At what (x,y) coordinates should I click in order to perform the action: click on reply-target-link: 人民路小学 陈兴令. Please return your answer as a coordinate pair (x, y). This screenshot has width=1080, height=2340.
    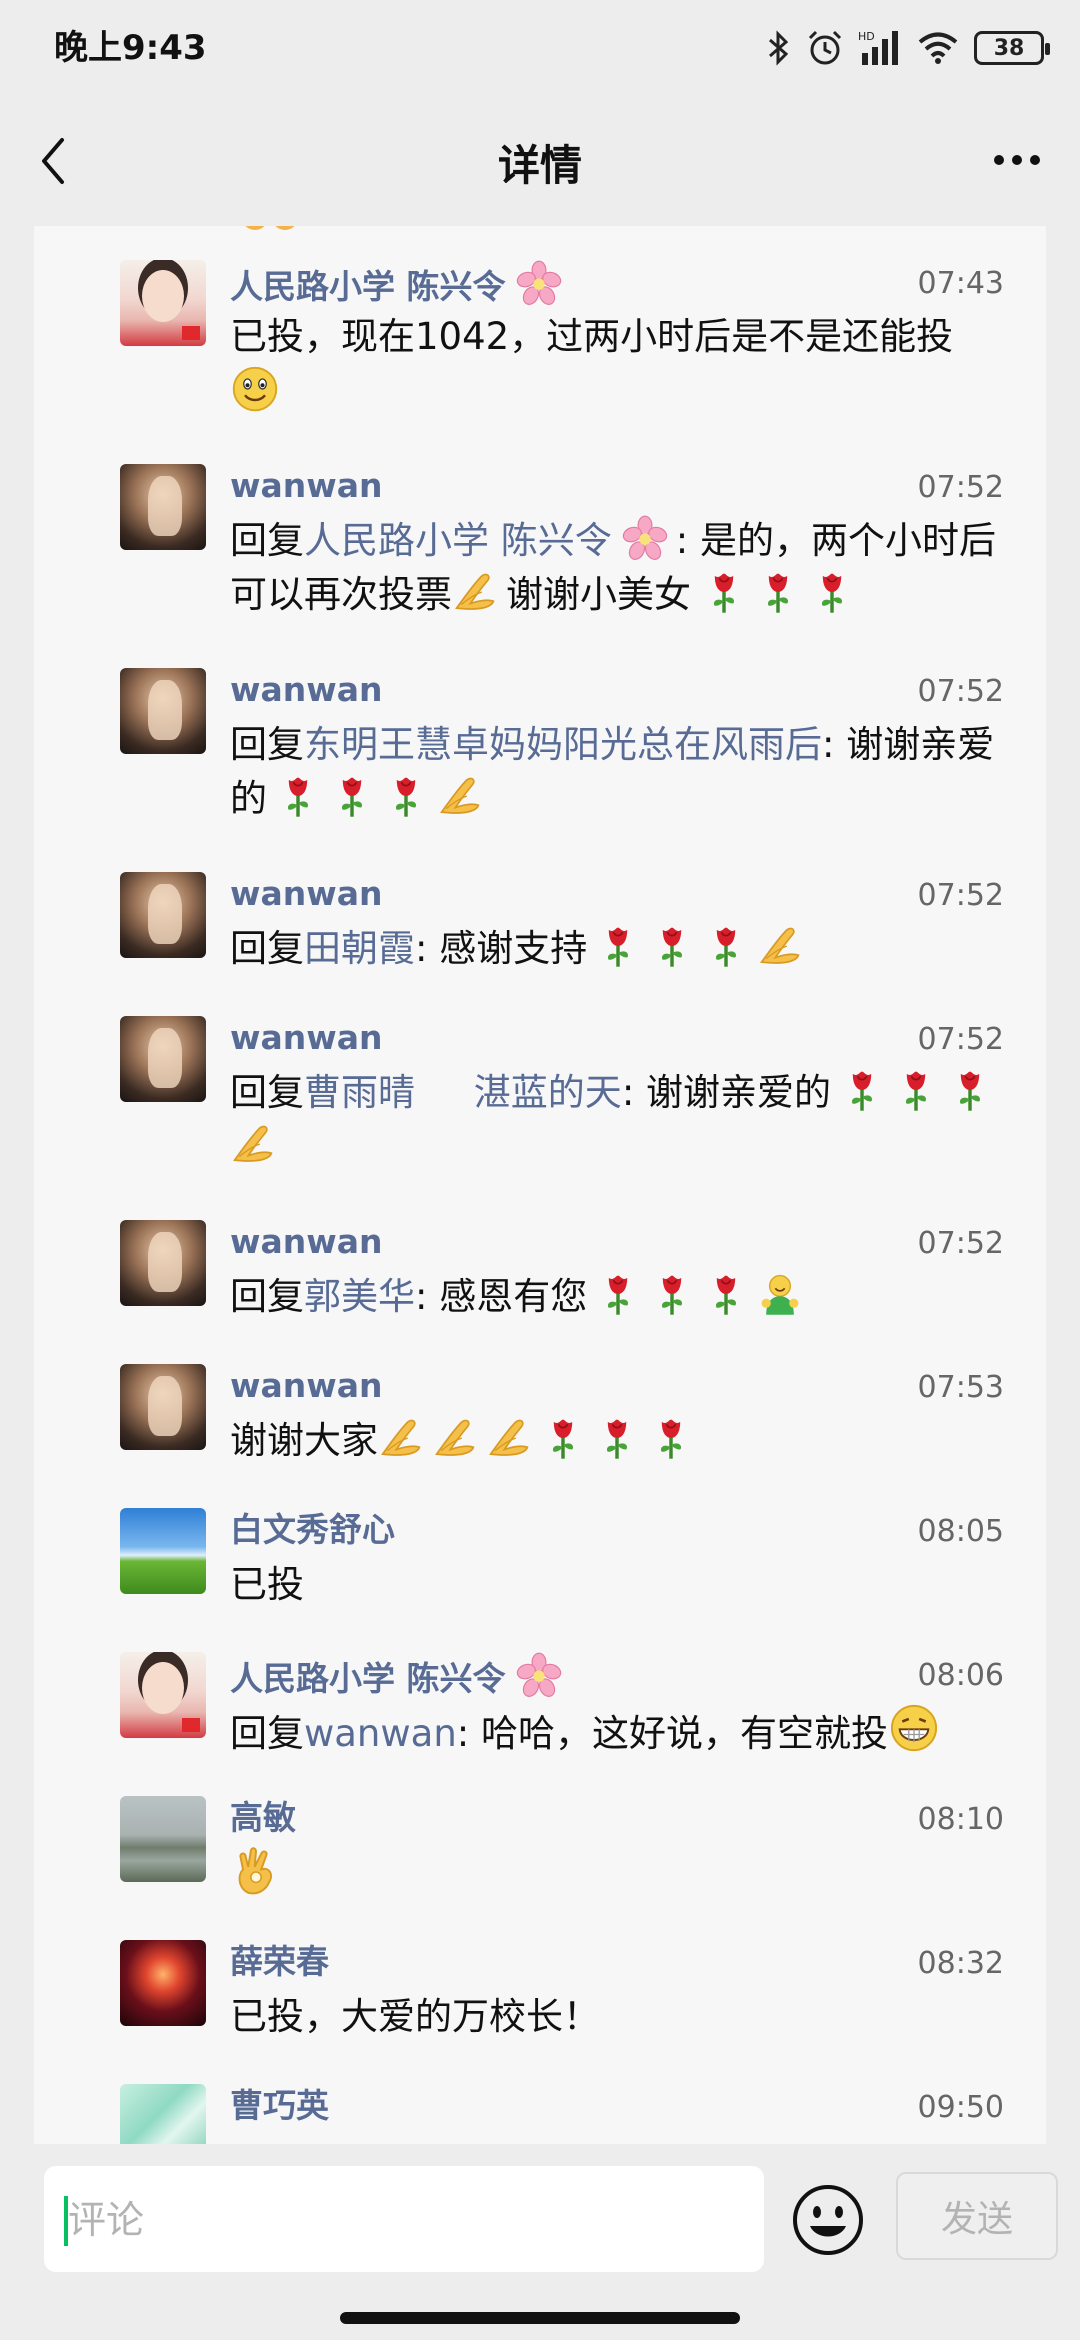
    Looking at the image, I should click on (458, 540).